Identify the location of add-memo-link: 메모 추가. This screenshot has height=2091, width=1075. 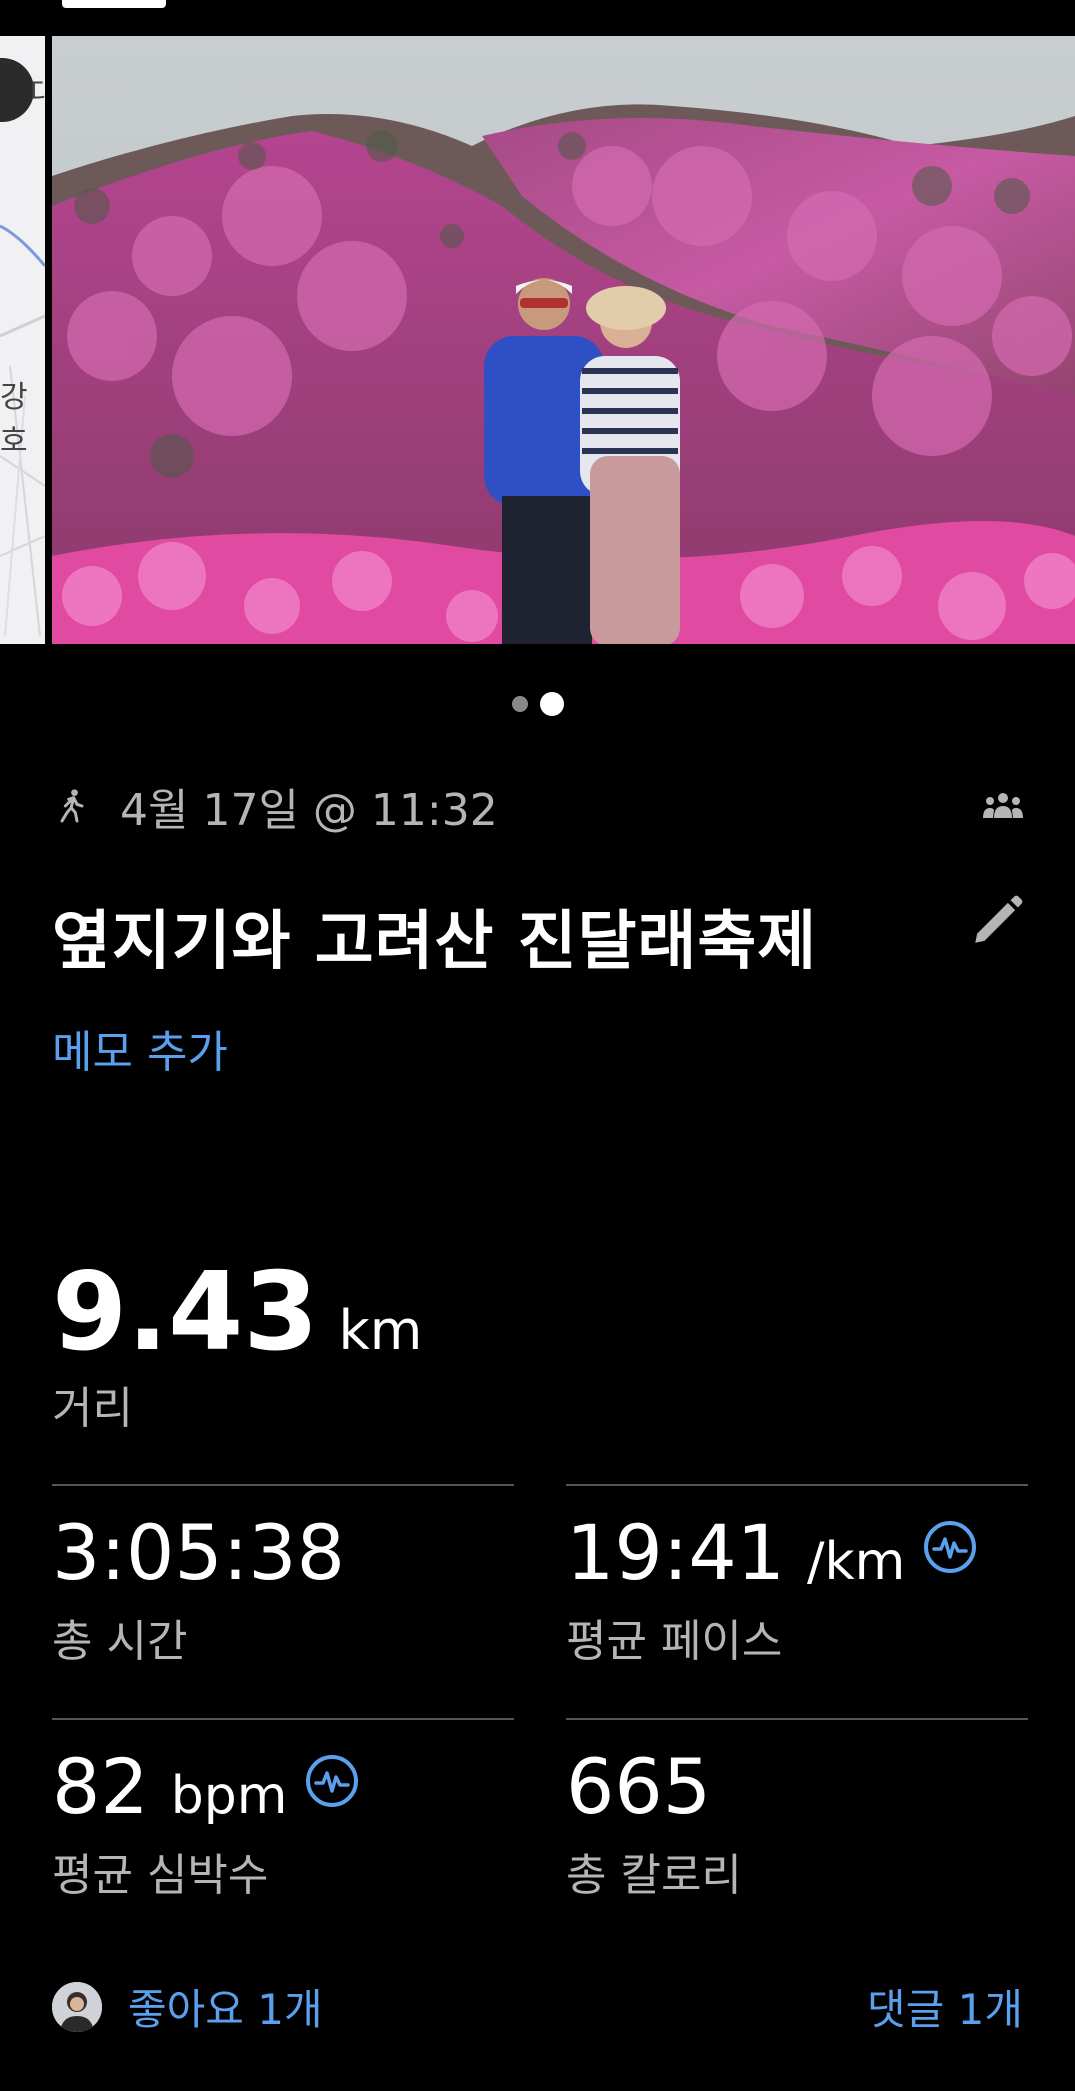
(140, 1048).